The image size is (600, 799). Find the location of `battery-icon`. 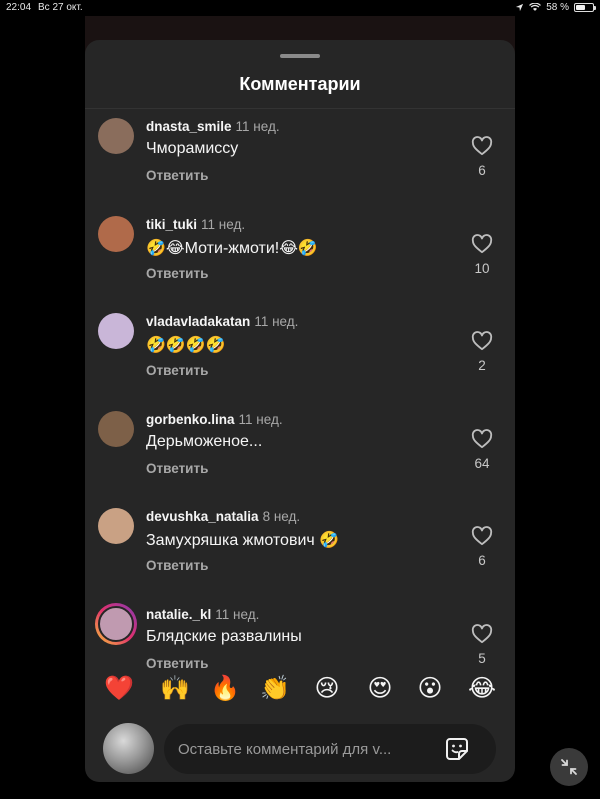

battery-icon is located at coordinates (585, 7).